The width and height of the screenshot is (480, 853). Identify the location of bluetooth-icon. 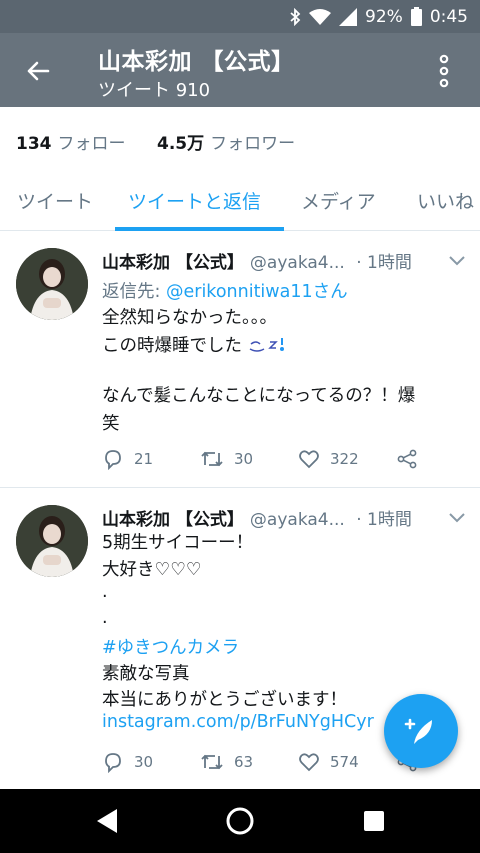
(295, 16).